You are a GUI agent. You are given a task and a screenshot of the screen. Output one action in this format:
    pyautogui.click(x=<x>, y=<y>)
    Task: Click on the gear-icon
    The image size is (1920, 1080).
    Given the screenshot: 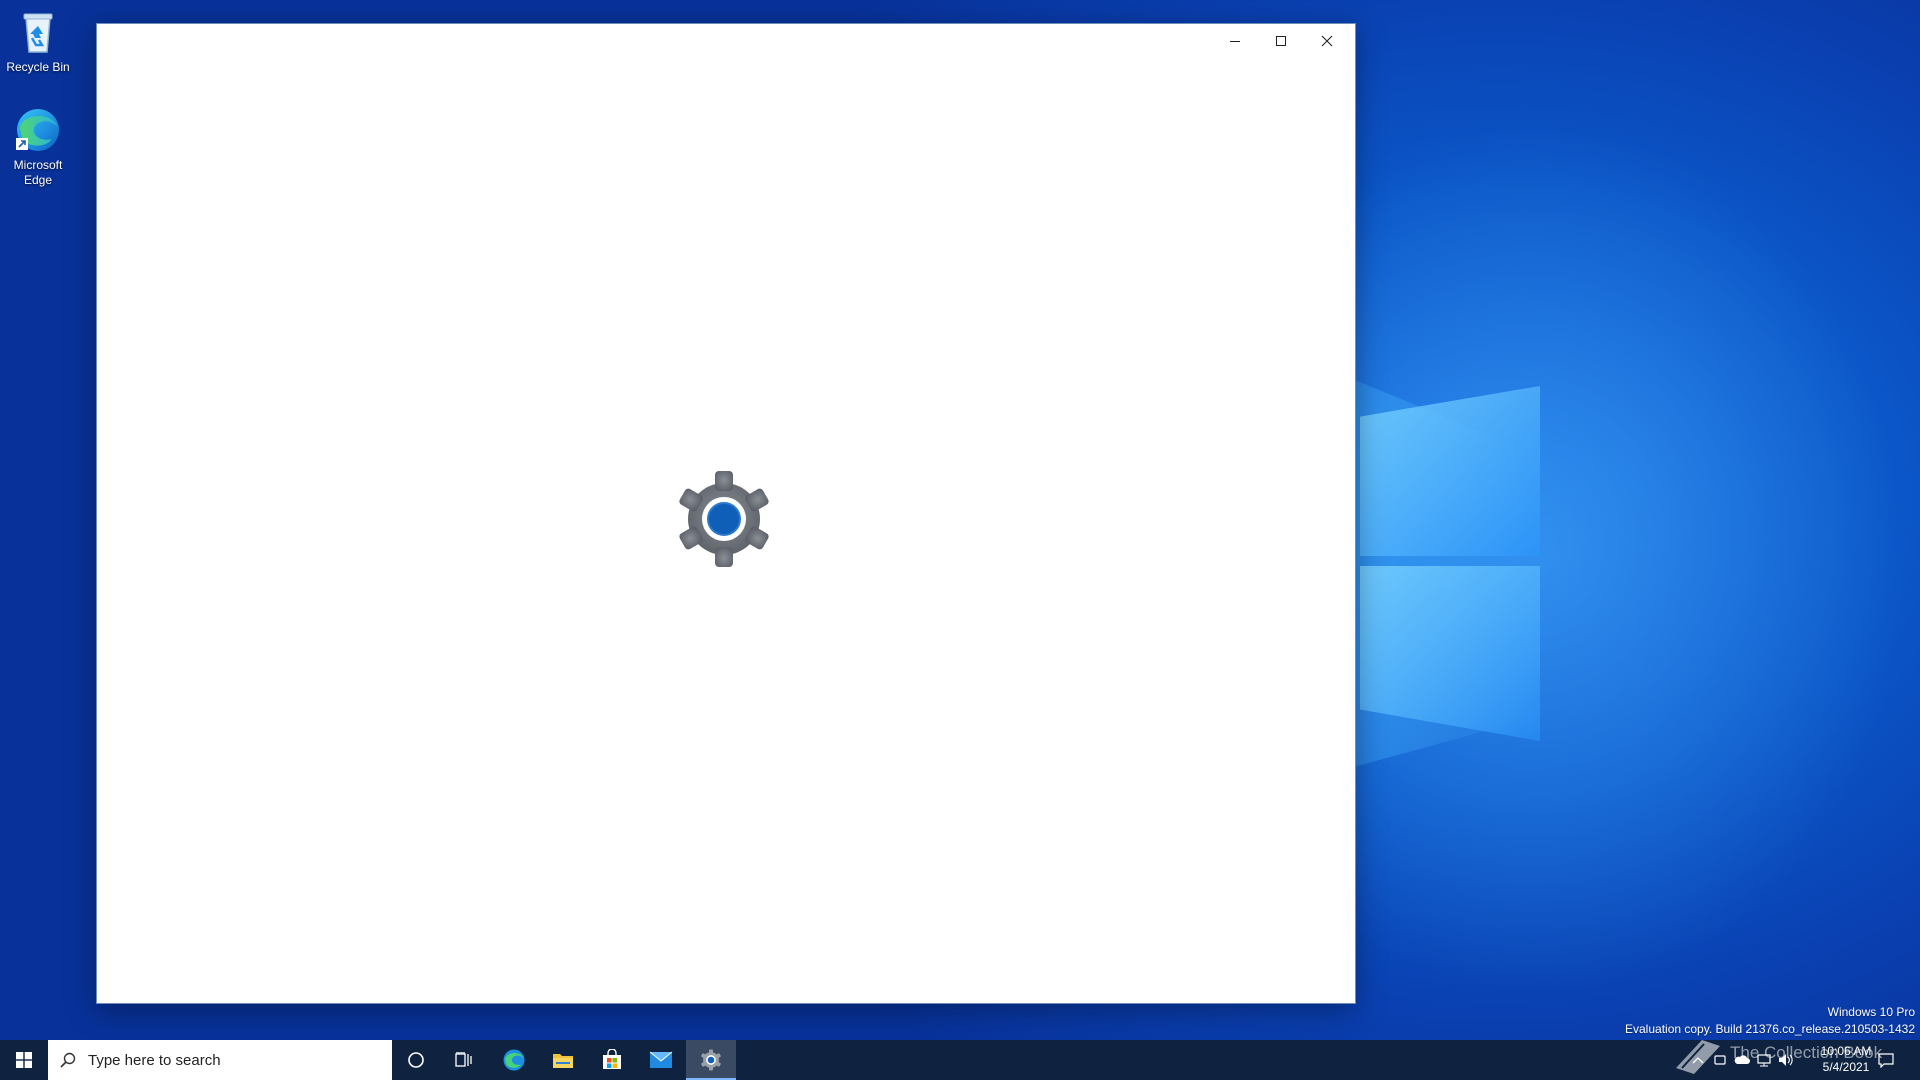 What is the action you would take?
    pyautogui.click(x=724, y=519)
    